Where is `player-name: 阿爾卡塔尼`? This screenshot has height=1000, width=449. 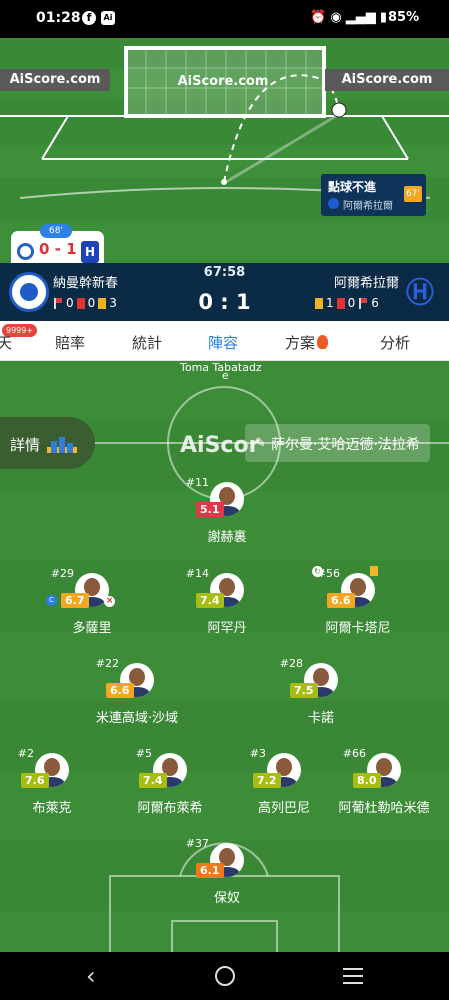
player-name: 阿爾卡塔尼 is located at coordinates (358, 628).